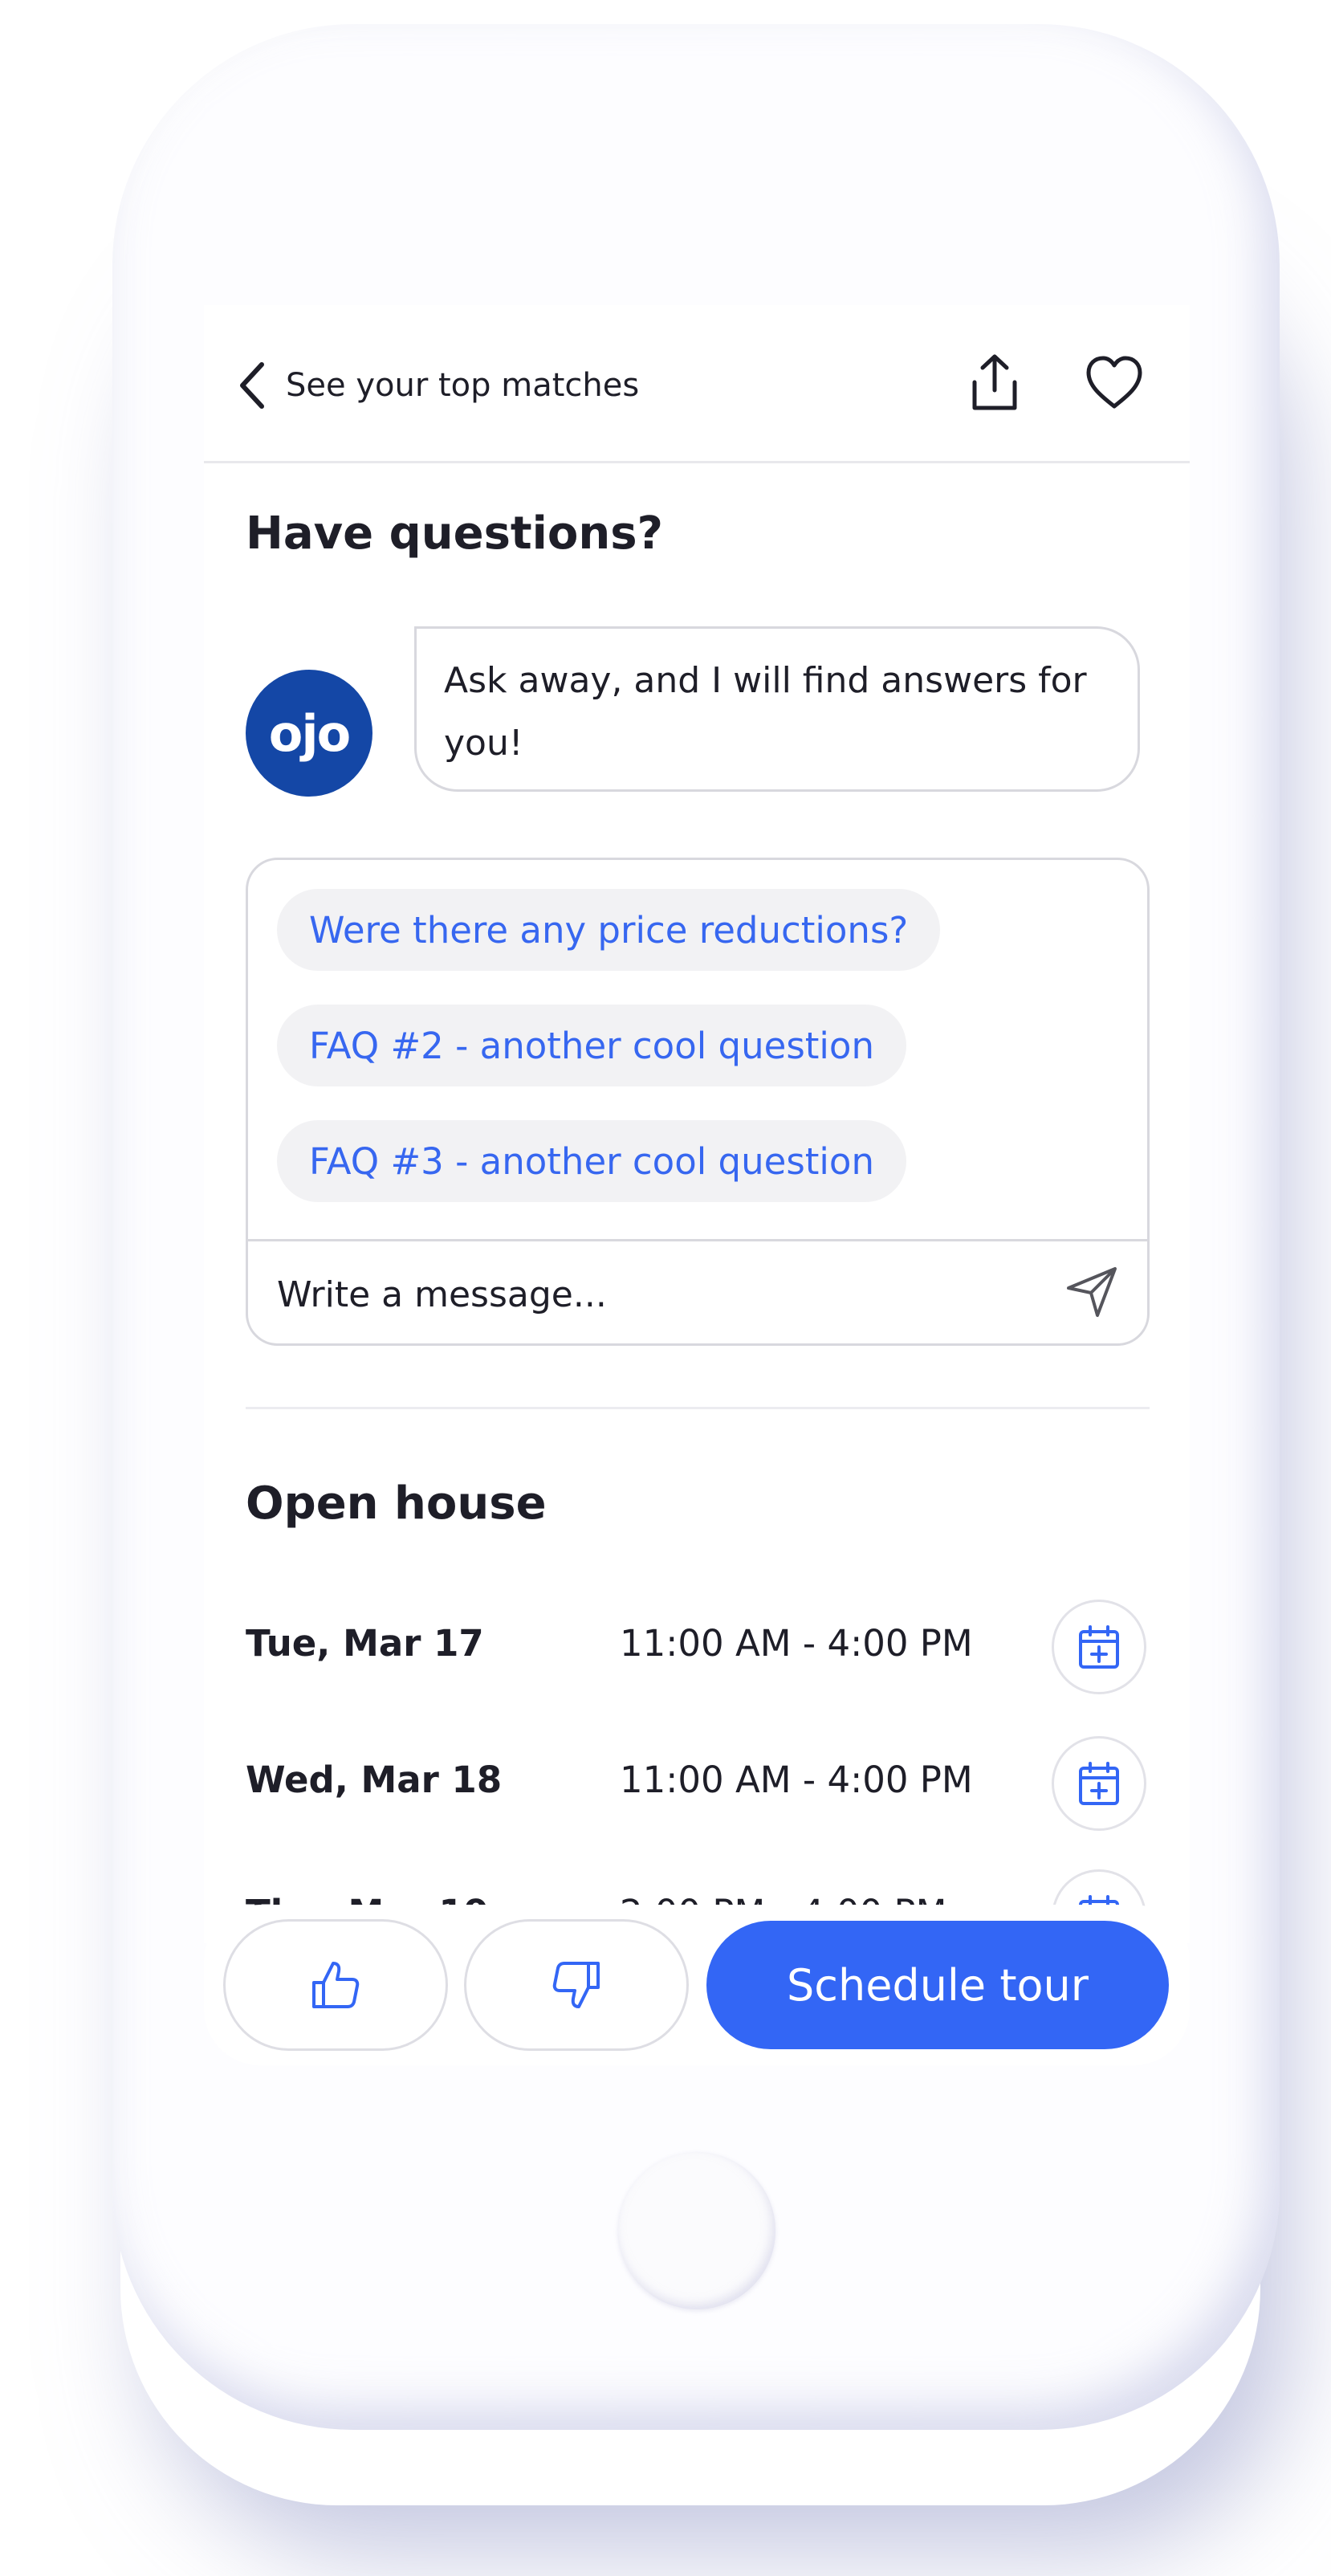 The image size is (1331, 2576). Describe the element at coordinates (638, 1294) in the screenshot. I see `message-input` at that location.